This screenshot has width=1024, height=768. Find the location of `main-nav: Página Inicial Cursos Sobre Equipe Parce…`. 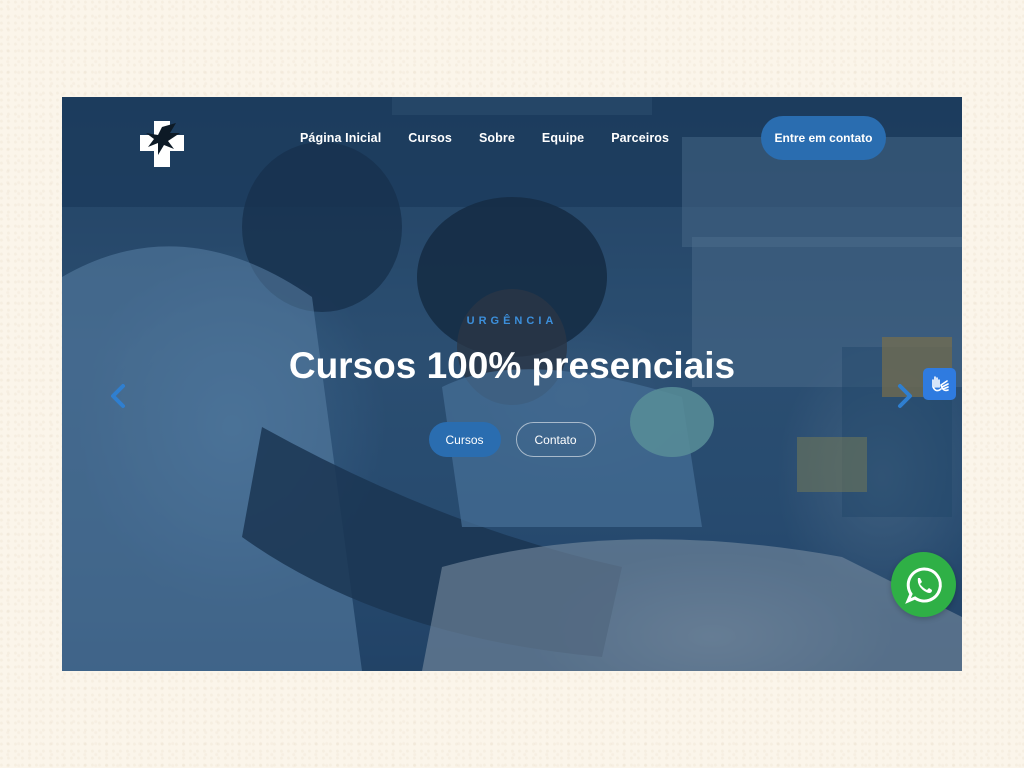

main-nav: Página Inicial Cursos Sobre Equipe Parce… is located at coordinates (484, 138).